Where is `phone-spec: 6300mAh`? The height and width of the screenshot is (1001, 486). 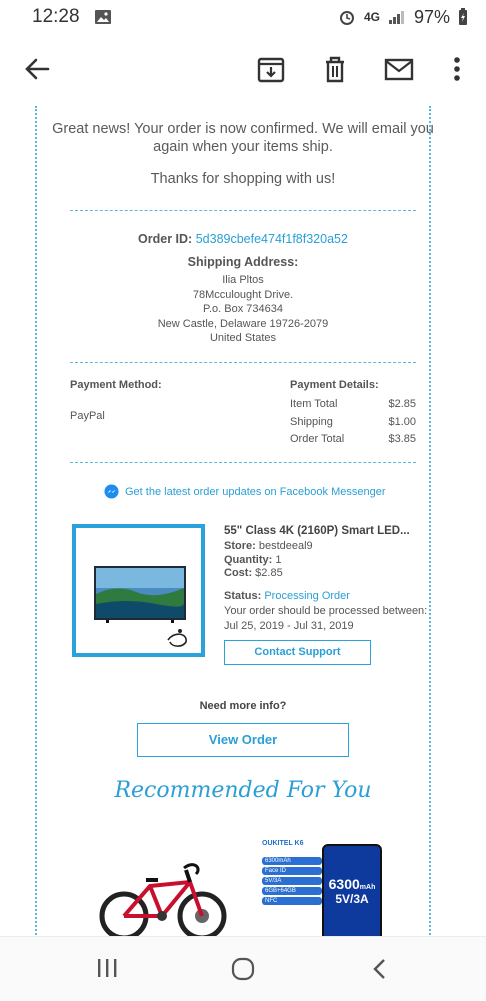
phone-spec: 6300mAh is located at coordinates (292, 861).